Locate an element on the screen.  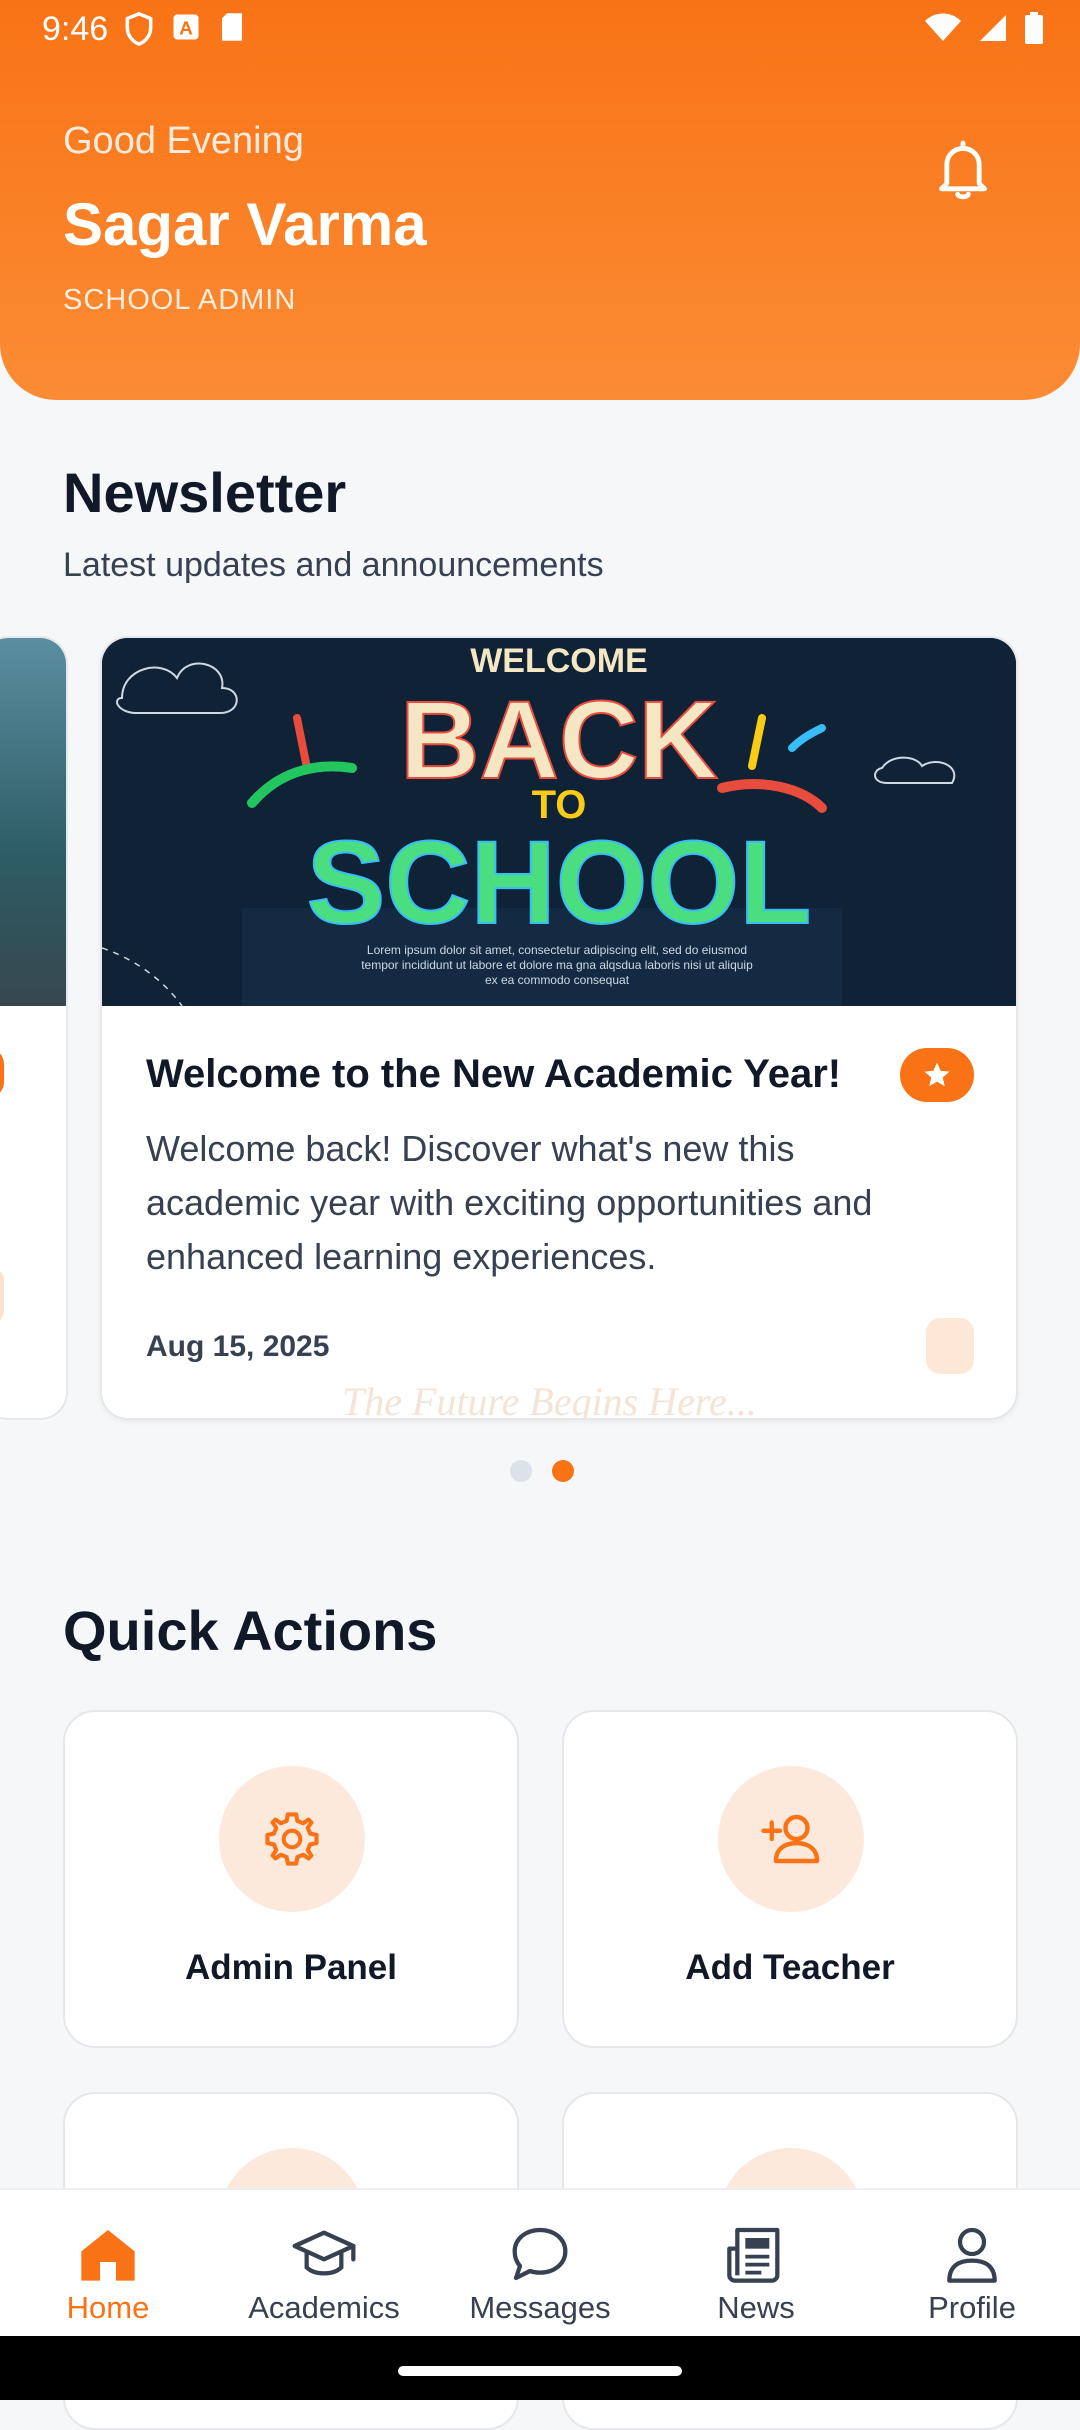
user-role: SCHOOL ADMIN is located at coordinates (180, 300).